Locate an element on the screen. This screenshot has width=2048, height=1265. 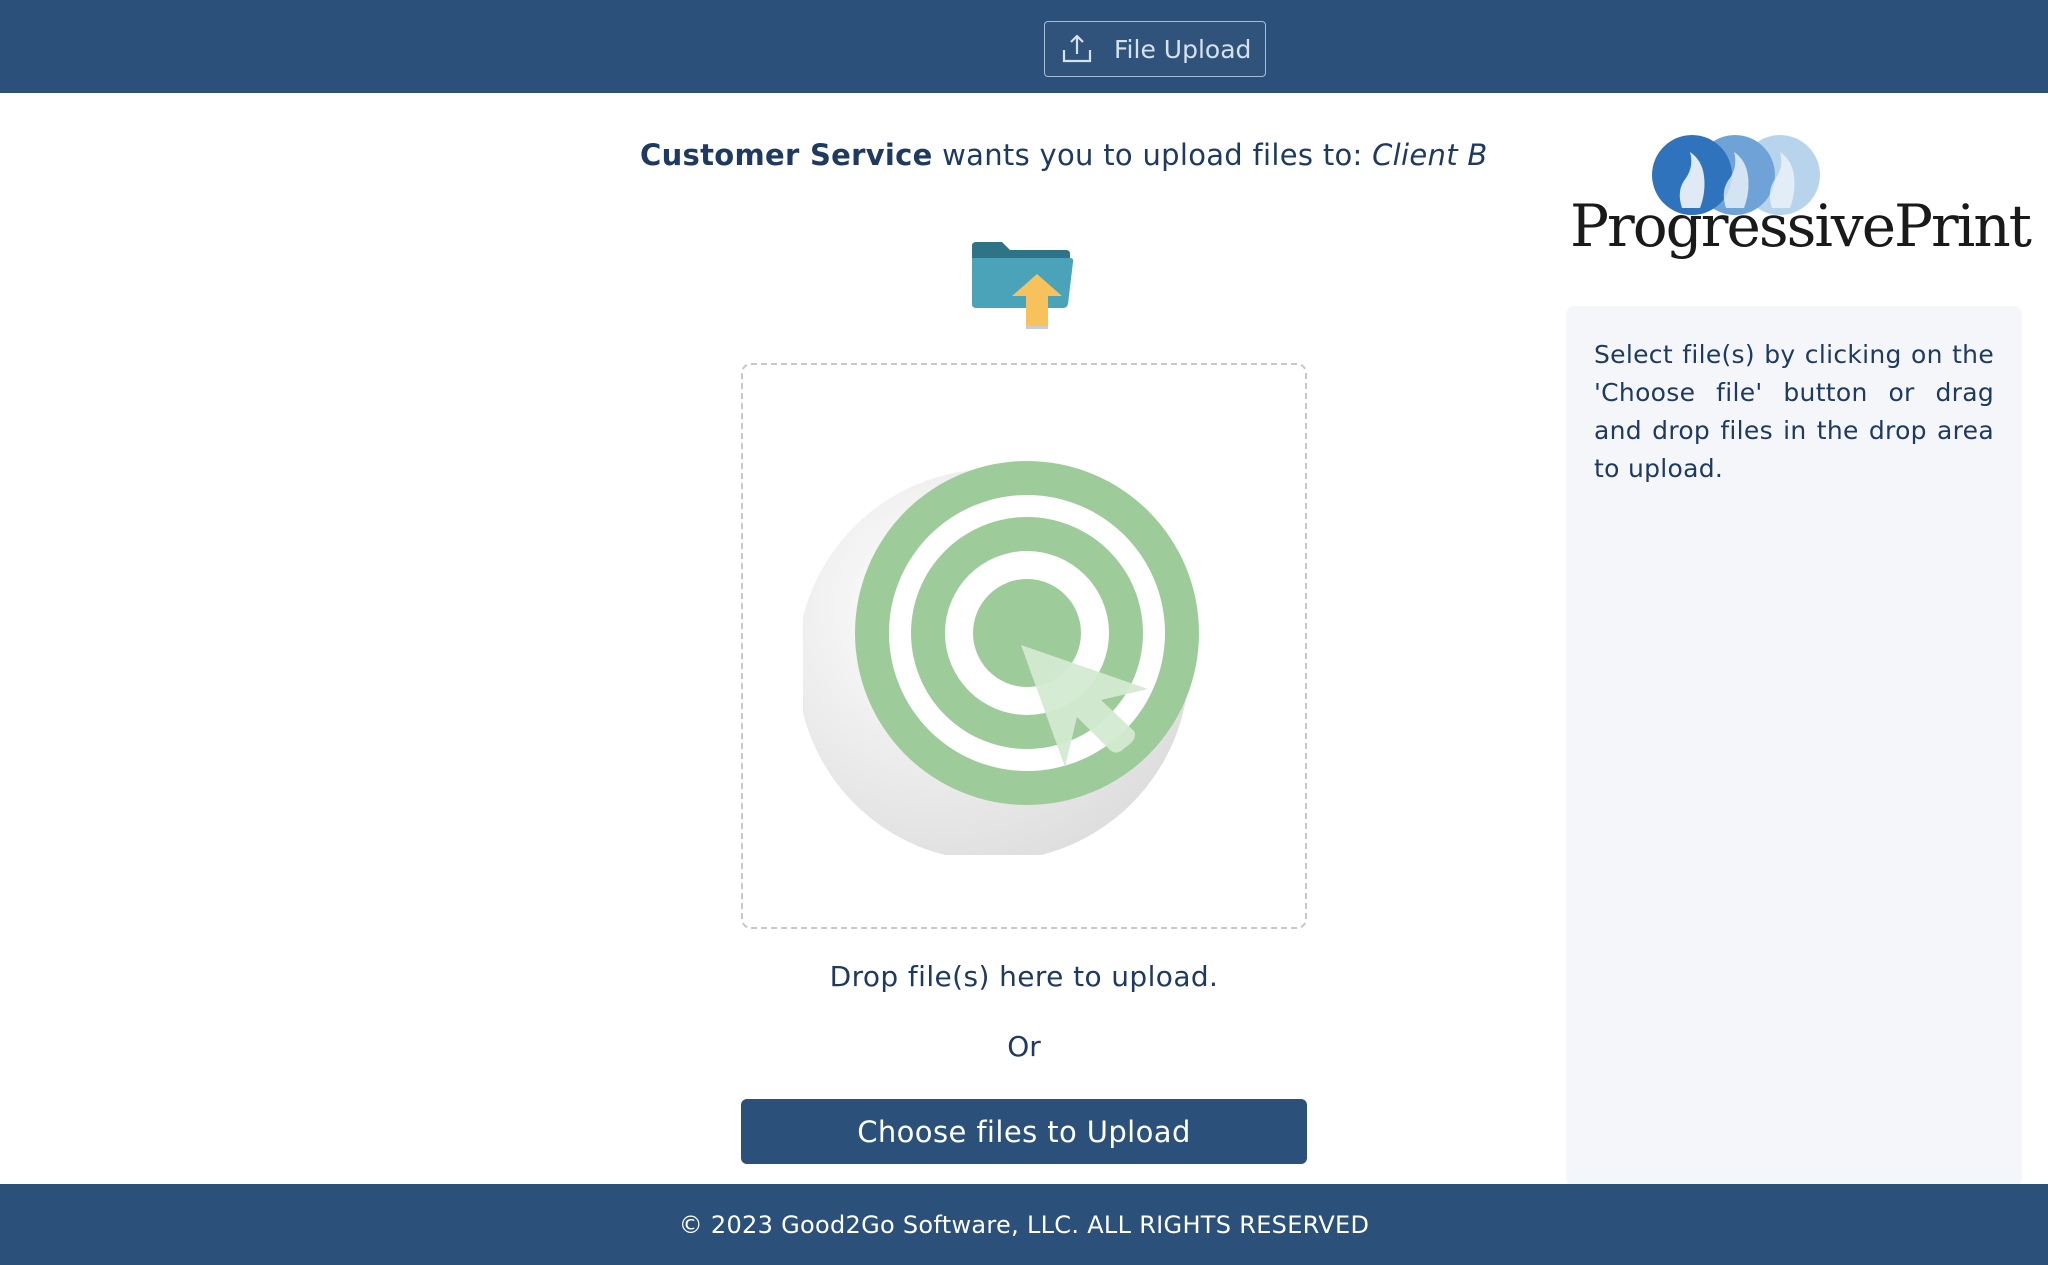
choose-files-button: Choose files to Upload is located at coordinates (1024, 1131).